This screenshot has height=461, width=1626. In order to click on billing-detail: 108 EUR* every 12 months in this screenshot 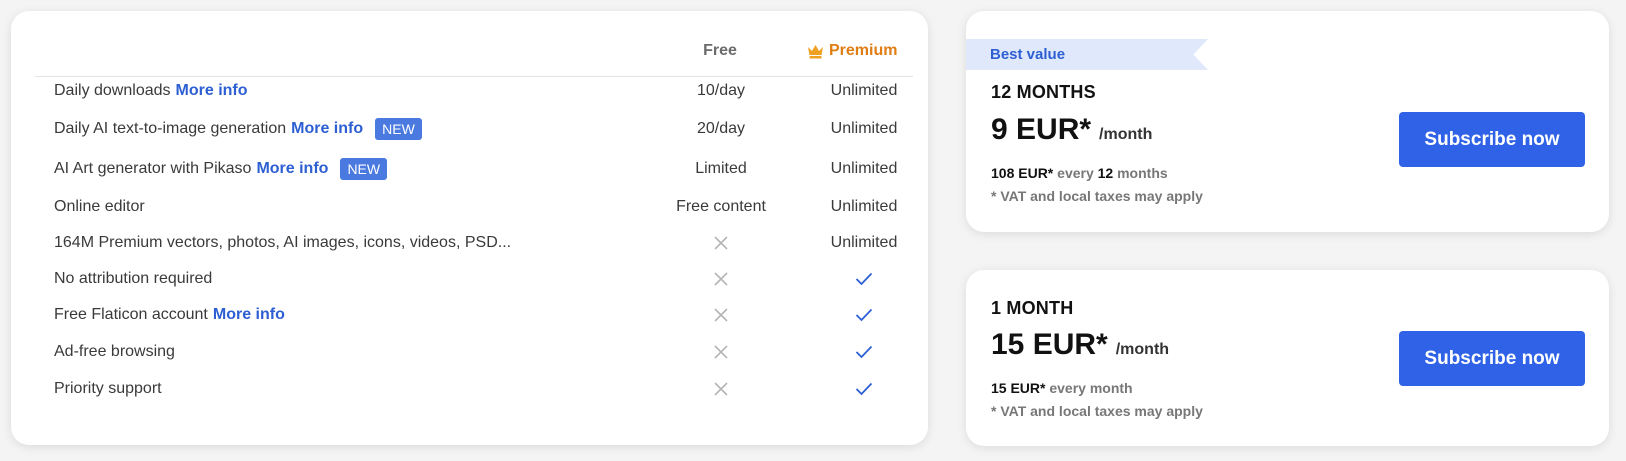, I will do `click(1079, 173)`.